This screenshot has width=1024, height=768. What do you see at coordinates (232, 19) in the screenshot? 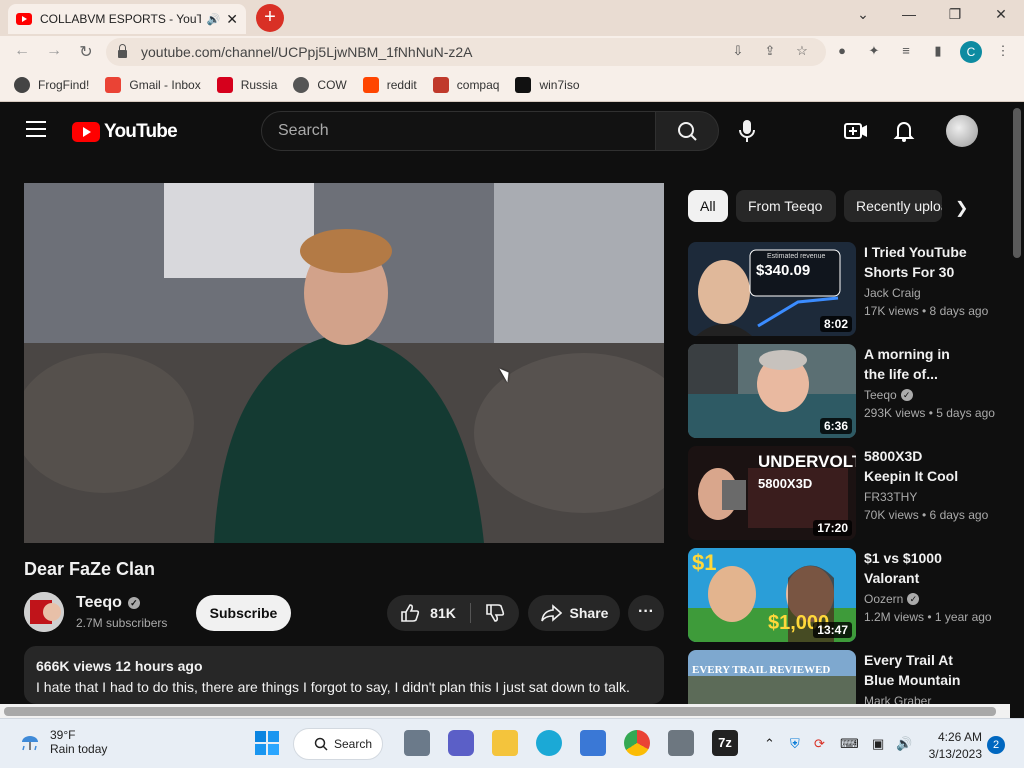
I see `close-tab-icon: ✕` at bounding box center [232, 19].